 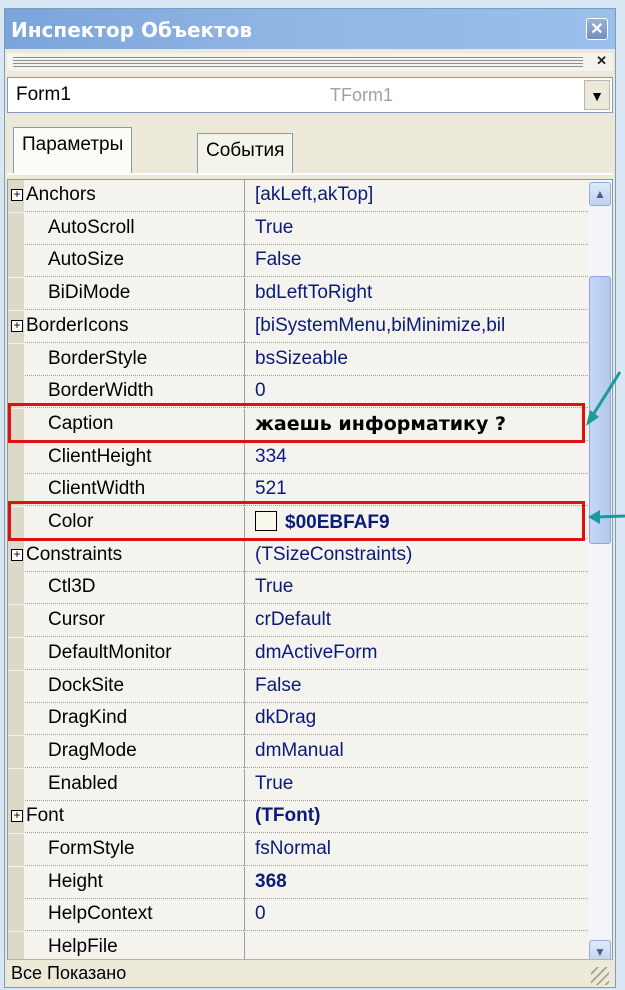 What do you see at coordinates (606, 517) in the screenshot?
I see `color-arrow-icon` at bounding box center [606, 517].